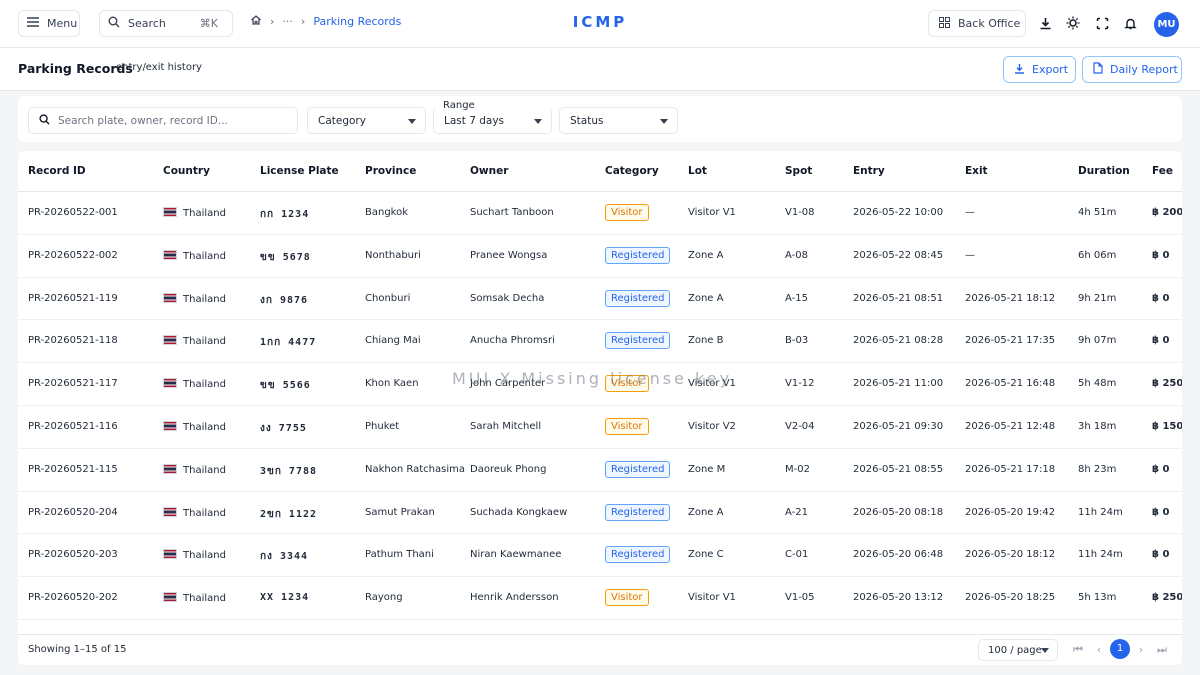 This screenshot has width=1200, height=675. Describe the element at coordinates (415, 469) in the screenshot. I see `province: Nakhon Ratchasima` at that location.